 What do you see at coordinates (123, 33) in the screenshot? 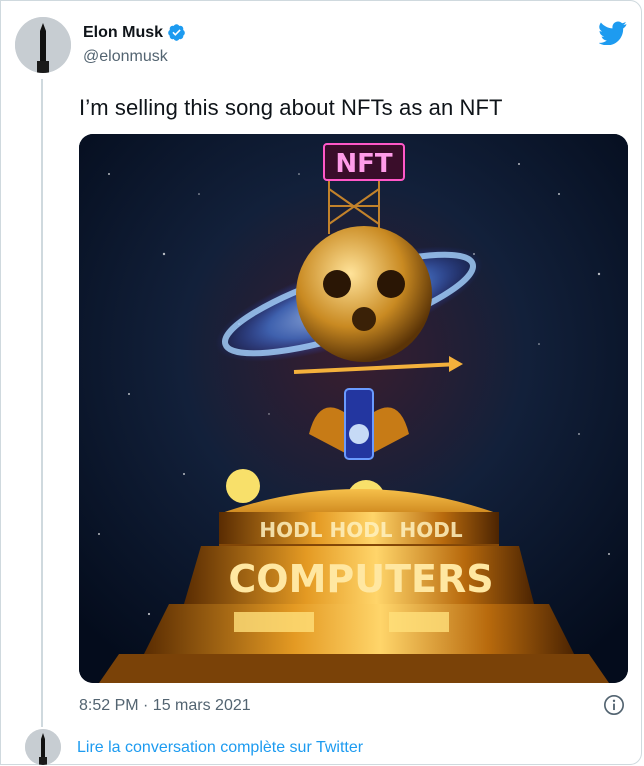
I see `author-name: Elon Musk` at bounding box center [123, 33].